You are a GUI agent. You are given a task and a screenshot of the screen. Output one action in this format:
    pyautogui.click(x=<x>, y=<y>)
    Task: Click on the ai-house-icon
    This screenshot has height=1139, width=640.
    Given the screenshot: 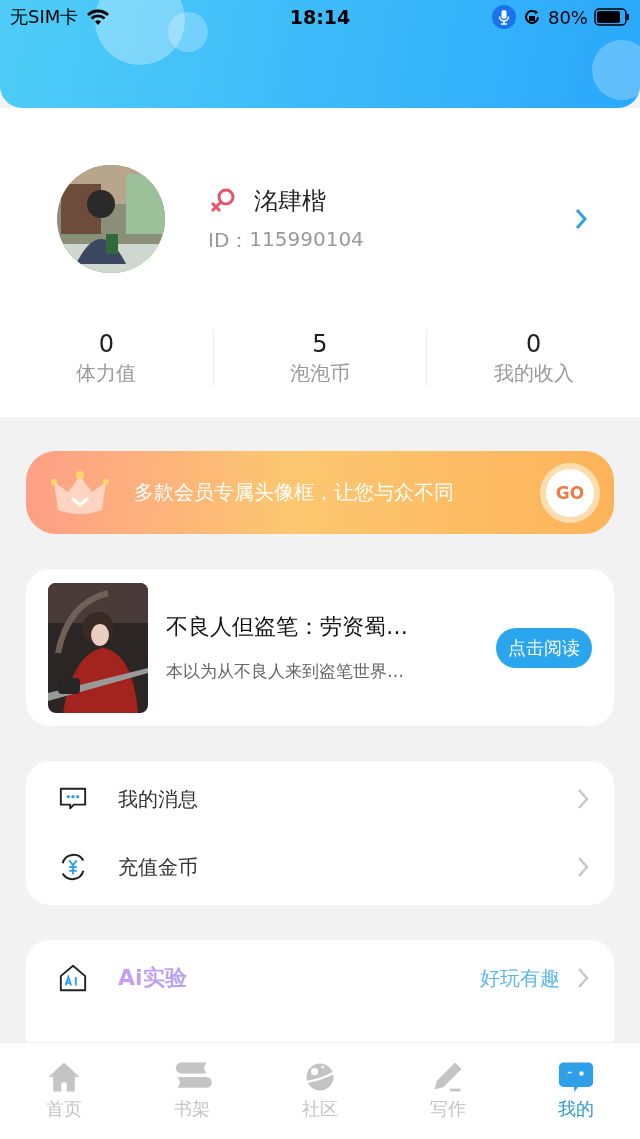 What is the action you would take?
    pyautogui.click(x=73, y=978)
    